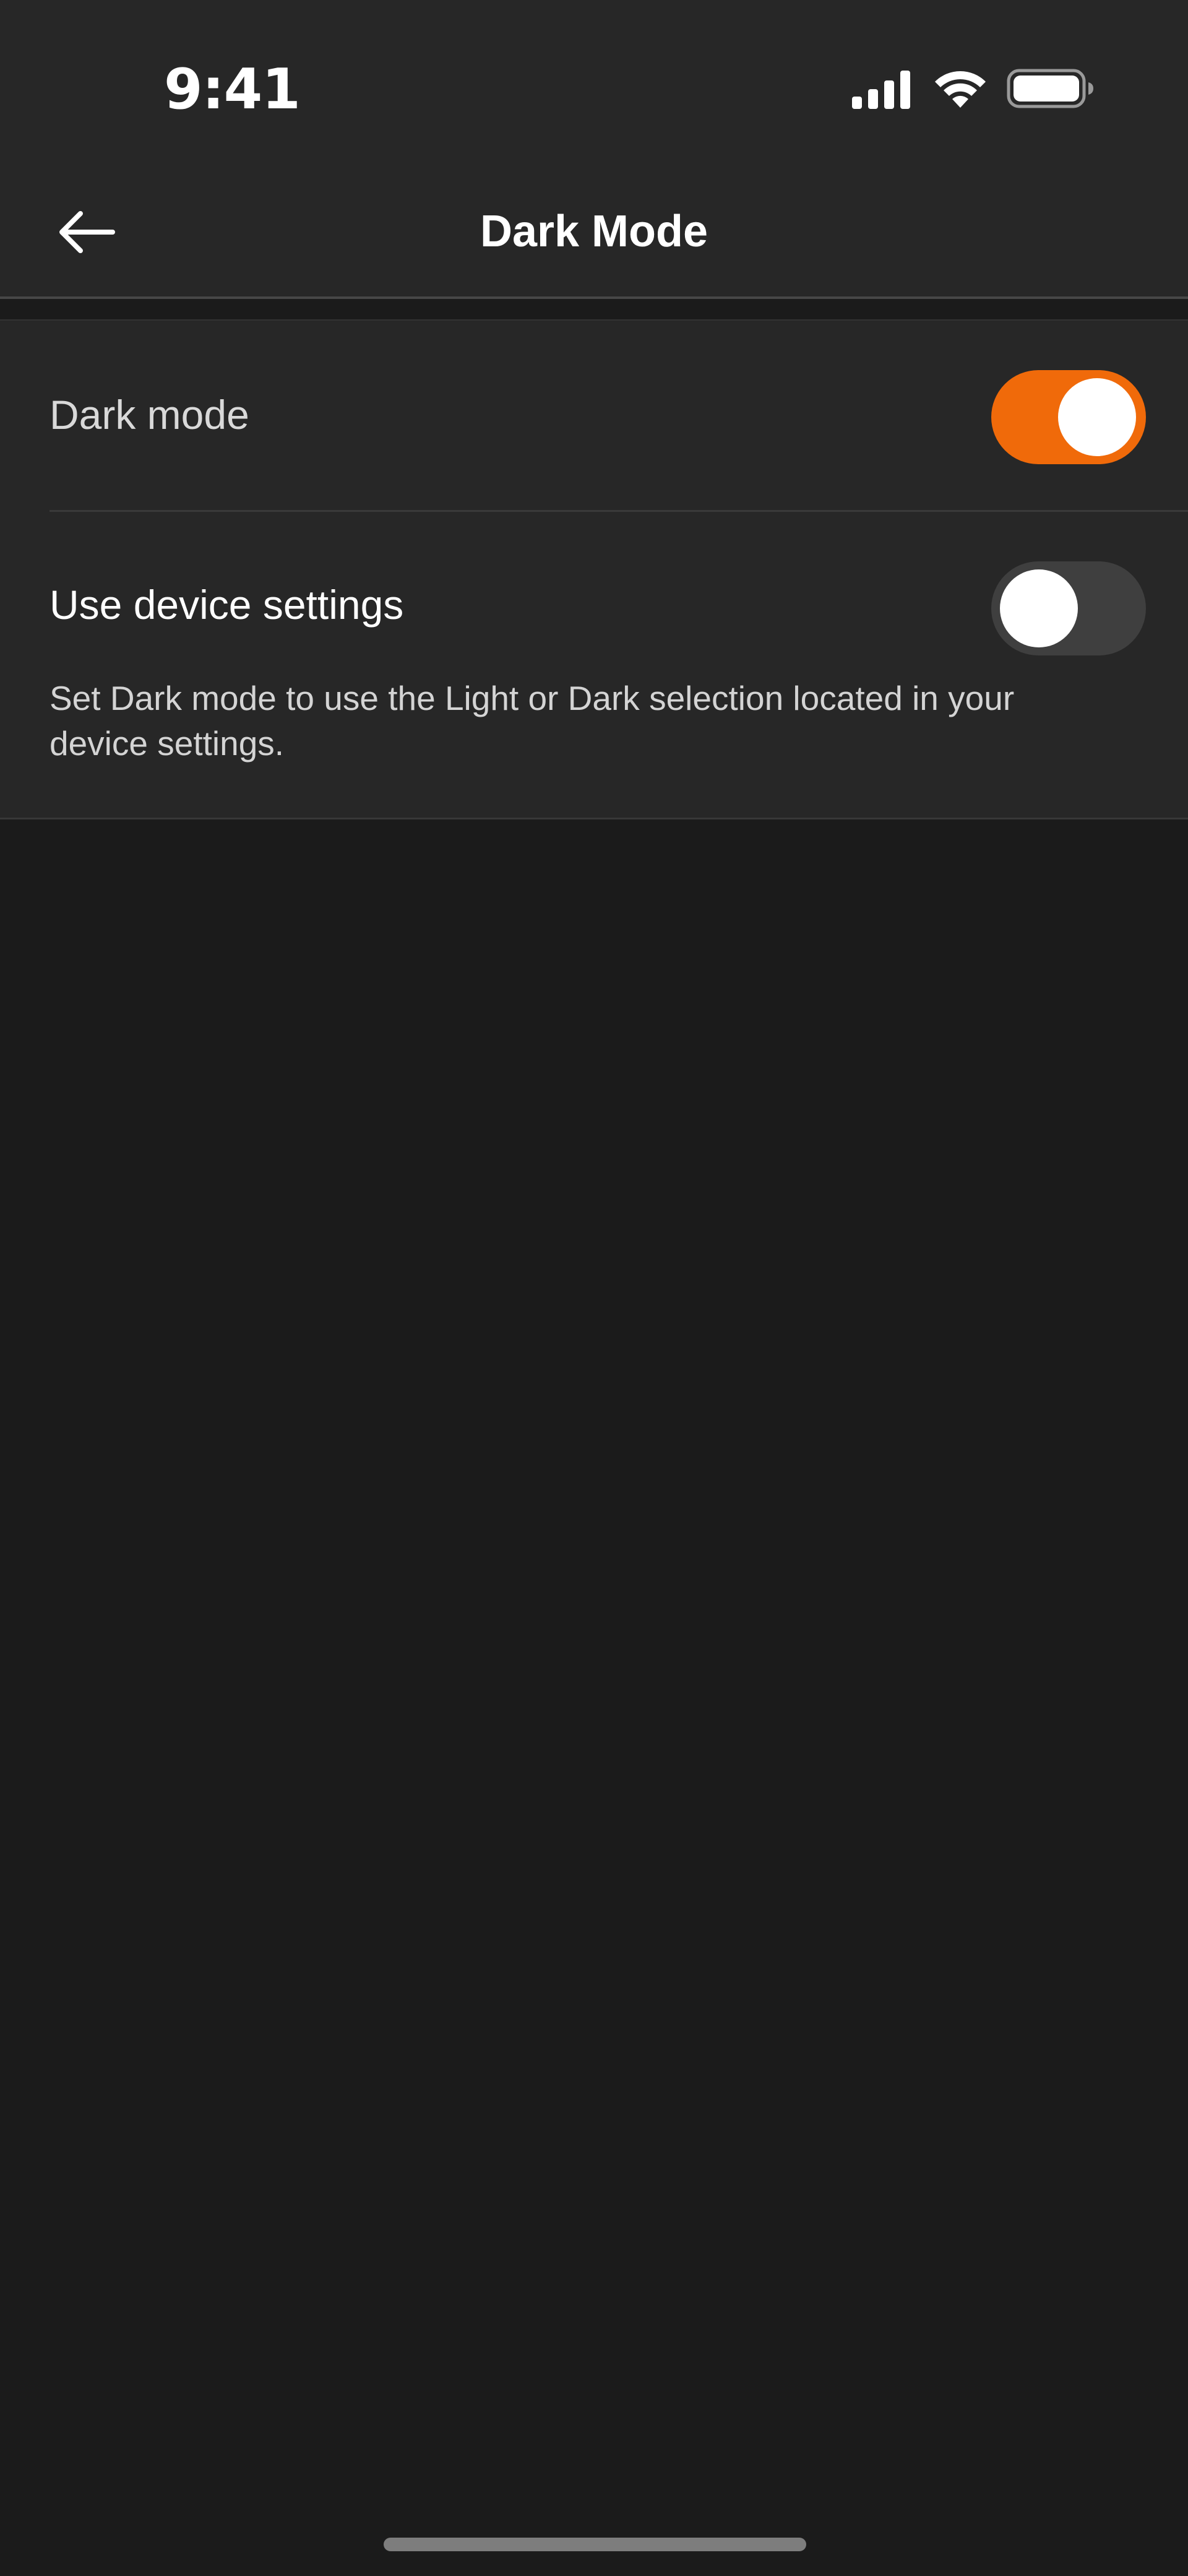 The height and width of the screenshot is (2576, 1188). I want to click on device-settings-toggle, so click(1068, 608).